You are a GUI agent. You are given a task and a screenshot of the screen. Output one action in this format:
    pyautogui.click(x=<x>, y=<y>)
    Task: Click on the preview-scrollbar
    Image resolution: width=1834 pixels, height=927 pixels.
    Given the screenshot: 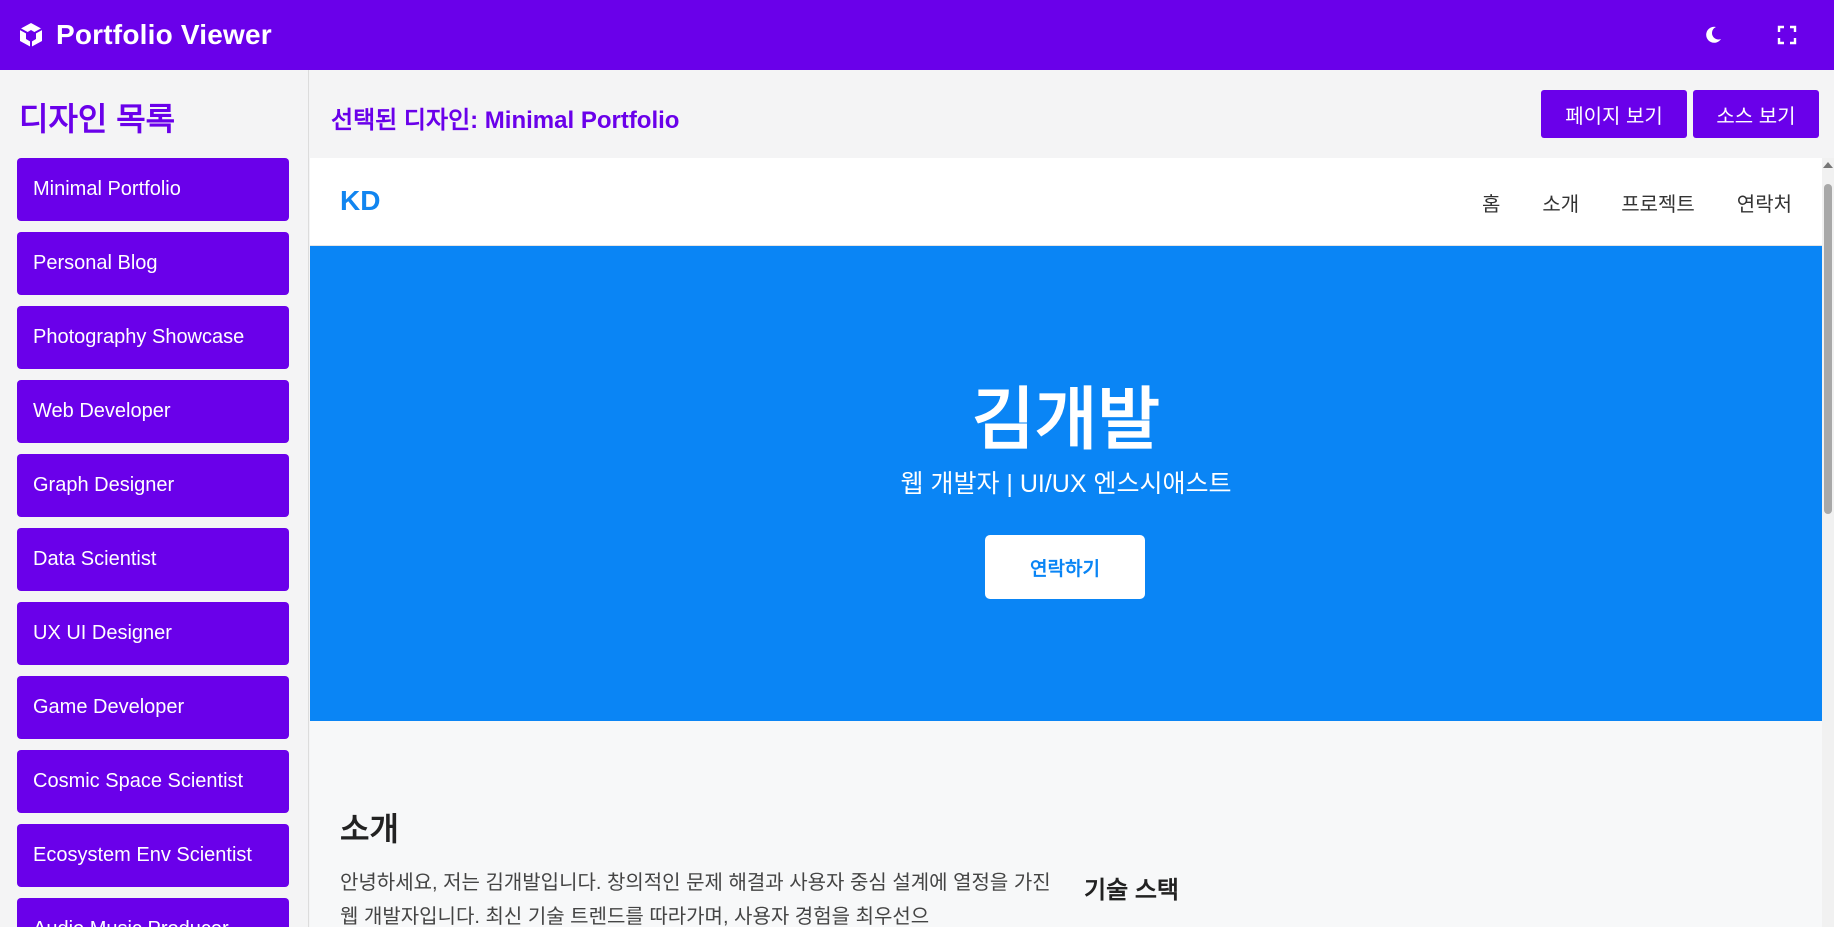 What is the action you would take?
    pyautogui.click(x=1828, y=542)
    